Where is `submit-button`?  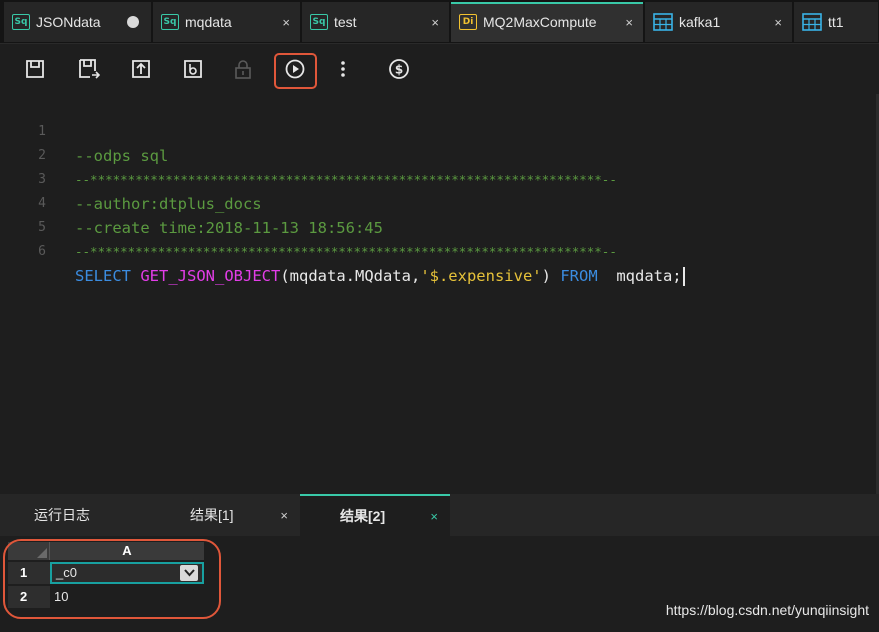 submit-button is located at coordinates (141, 69).